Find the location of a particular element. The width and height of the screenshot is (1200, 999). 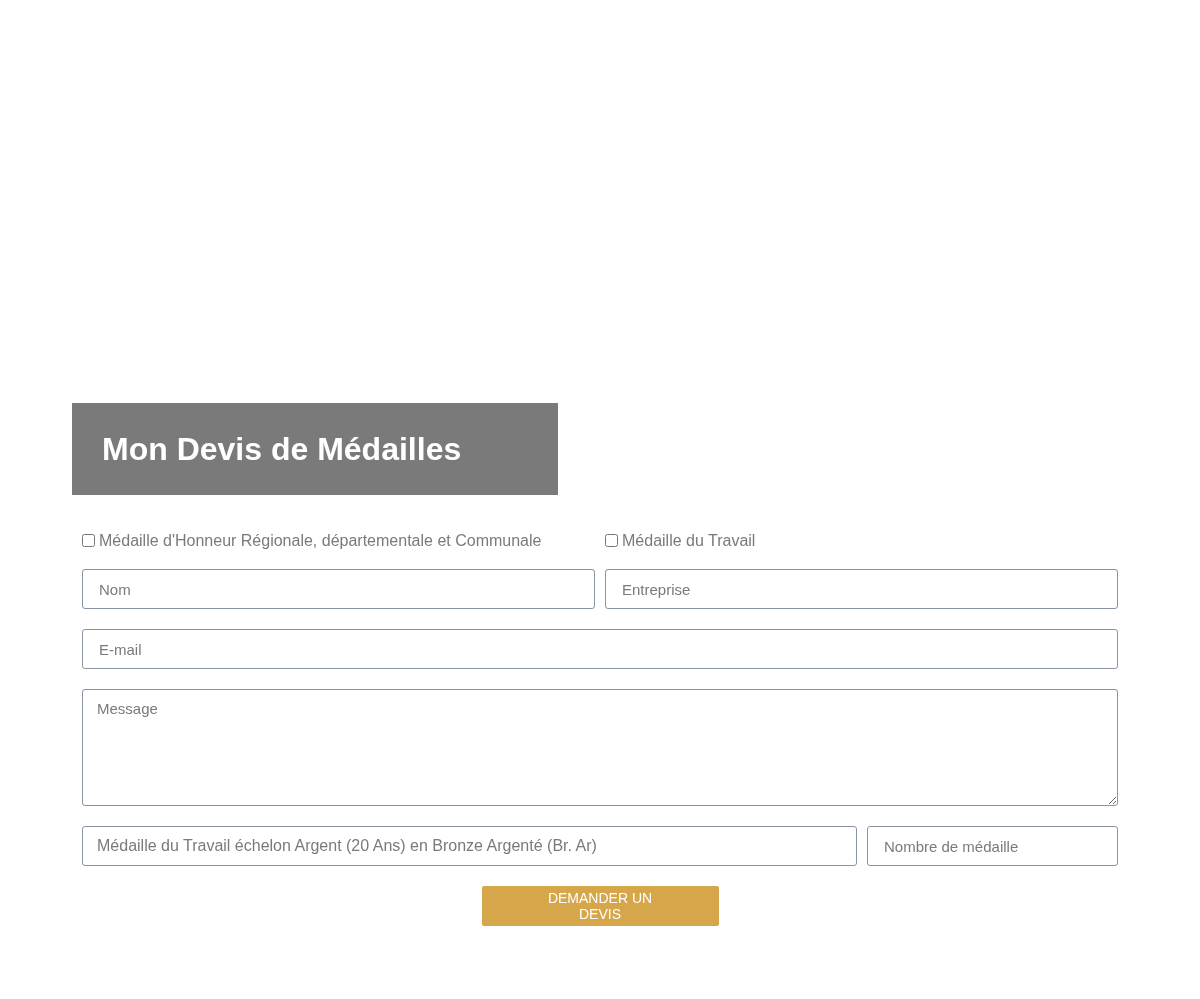

checkbox-label: Médaille du Travail is located at coordinates (861, 549).